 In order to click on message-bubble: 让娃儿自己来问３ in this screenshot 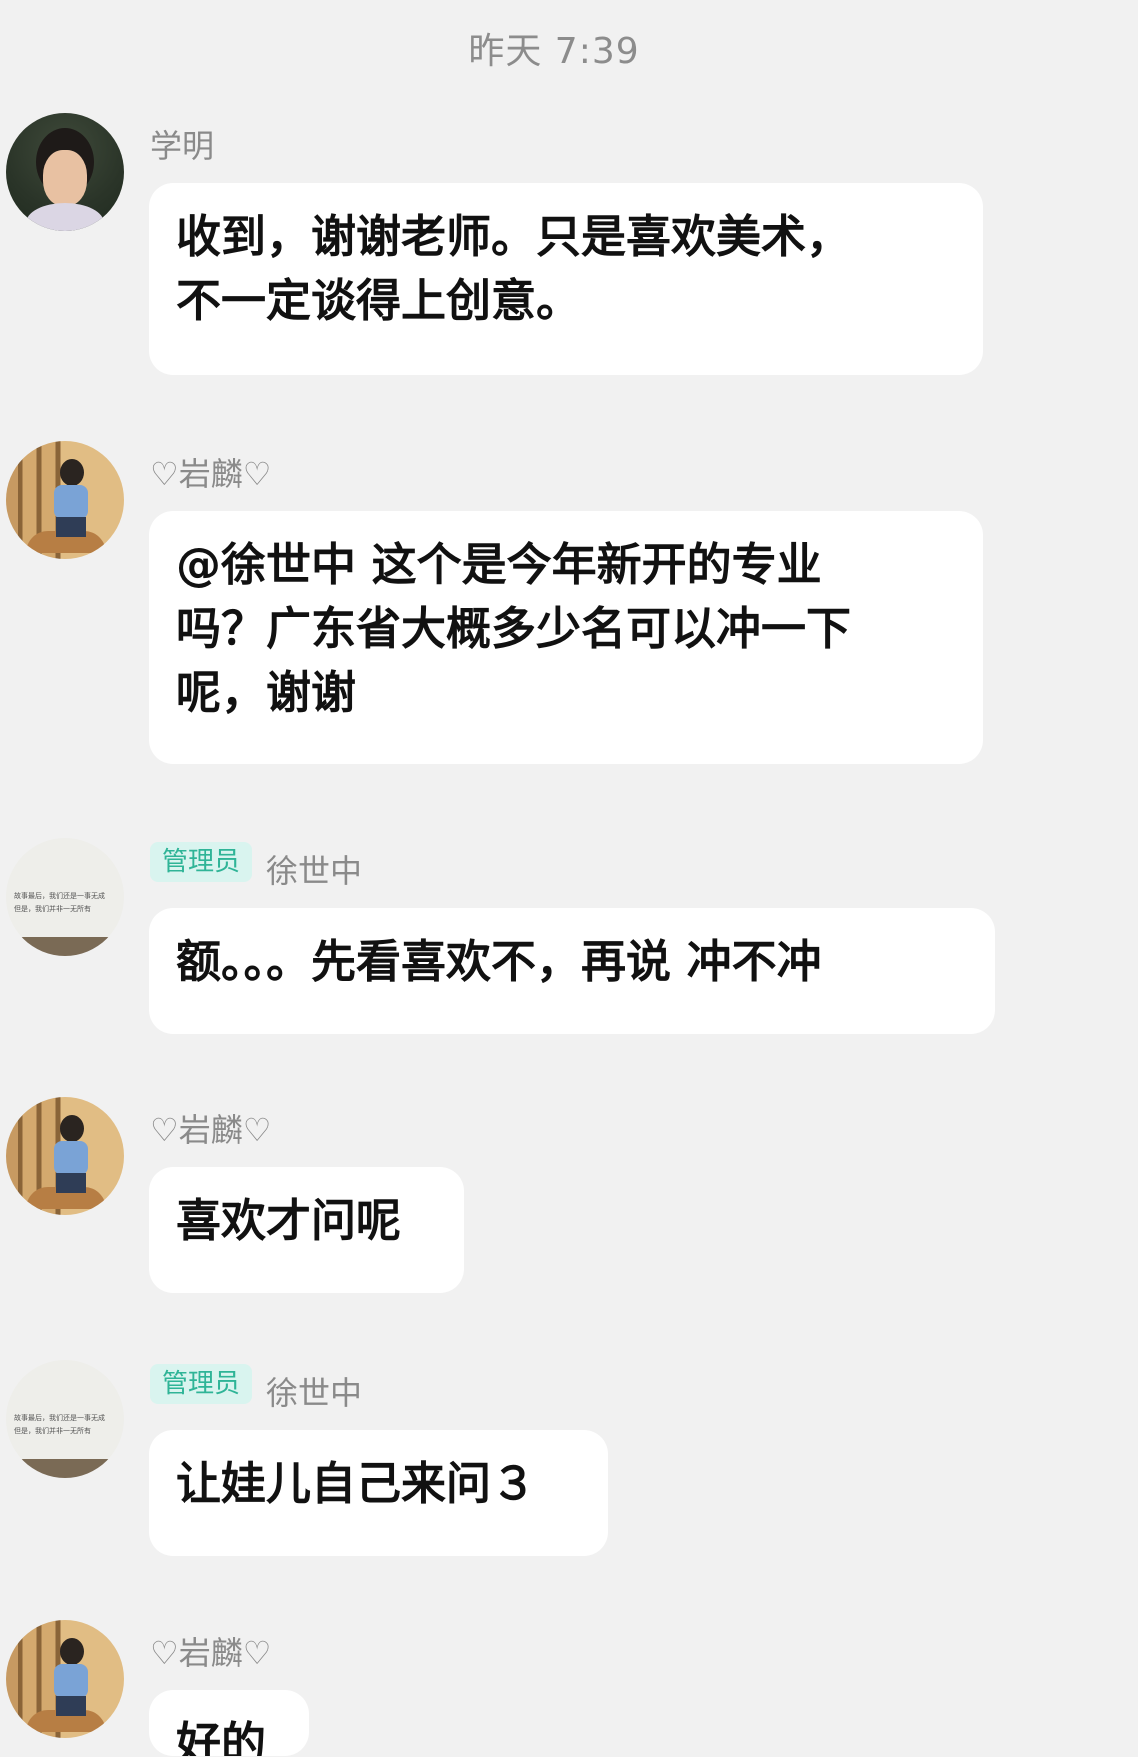, I will do `click(378, 1493)`.